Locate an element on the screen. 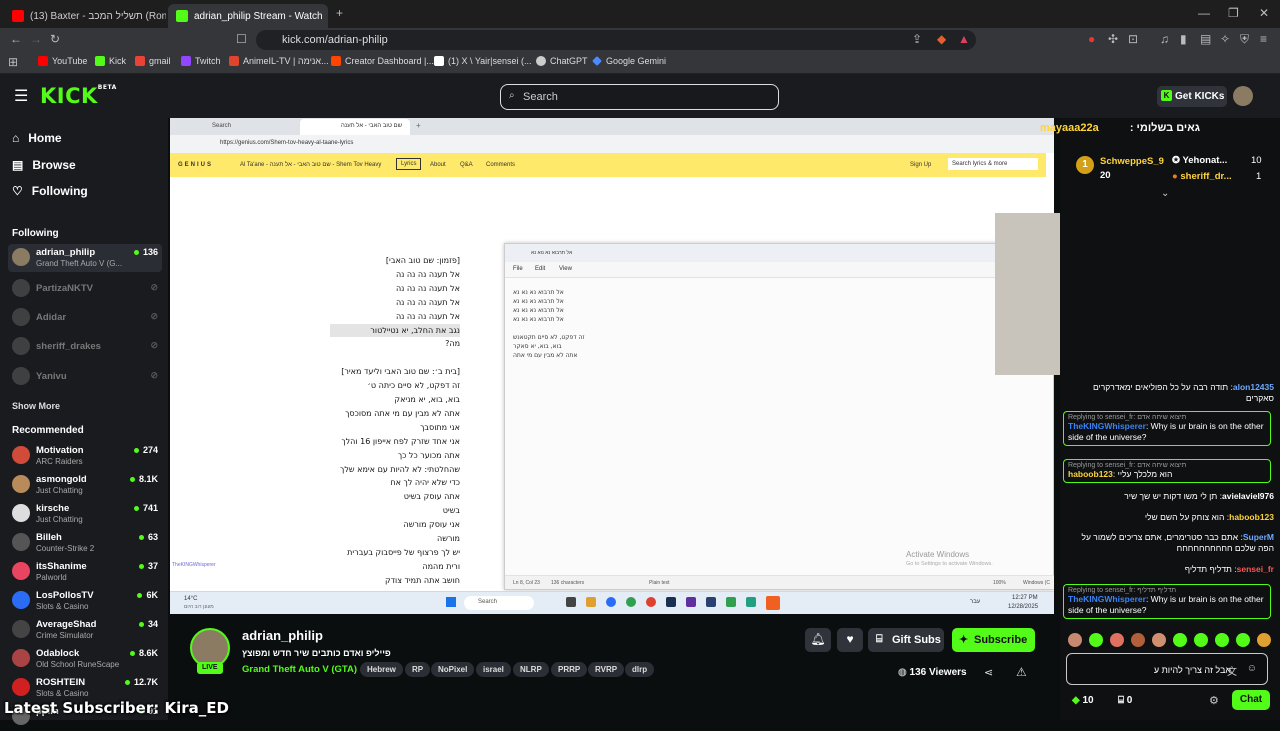 This screenshot has height=731, width=1280. bell-icon: 🔔︎ is located at coordinates (818, 639).